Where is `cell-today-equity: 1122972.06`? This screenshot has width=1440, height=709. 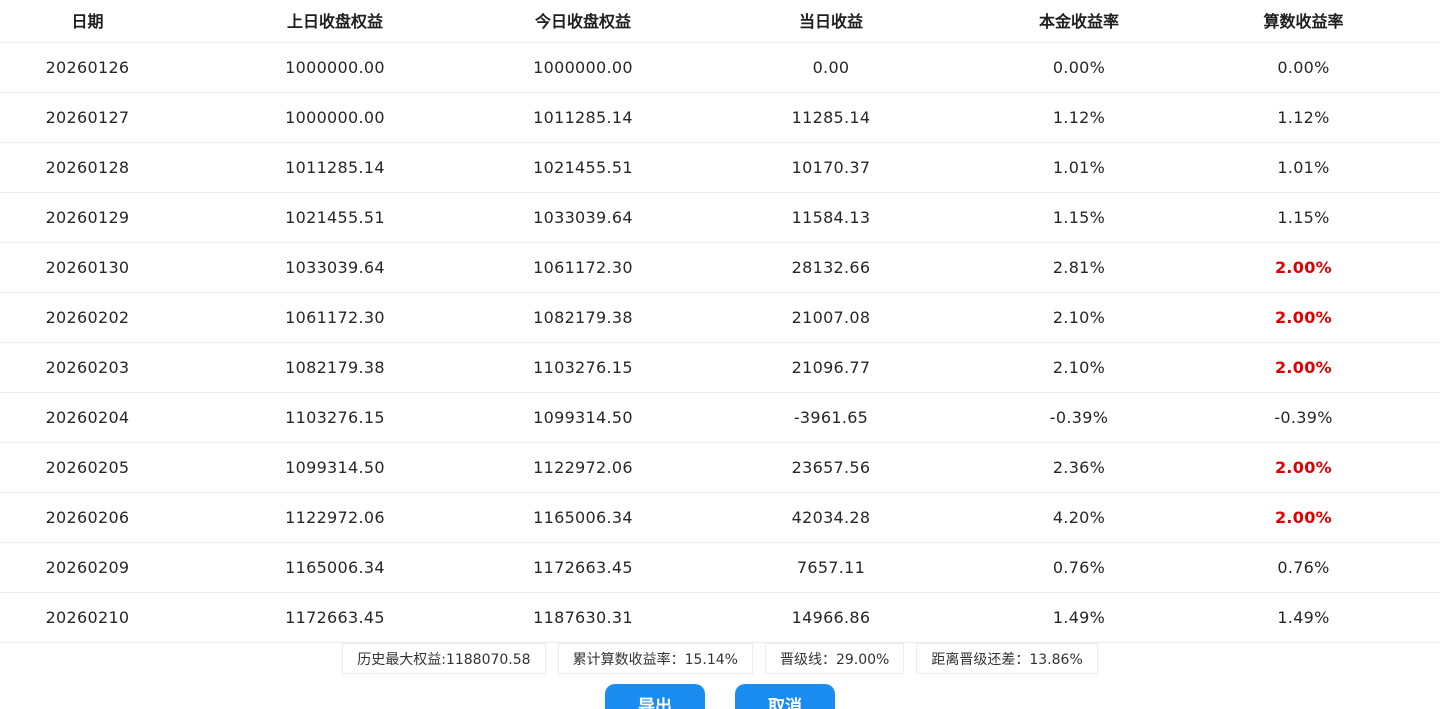
cell-today-equity: 1122972.06 is located at coordinates (583, 467).